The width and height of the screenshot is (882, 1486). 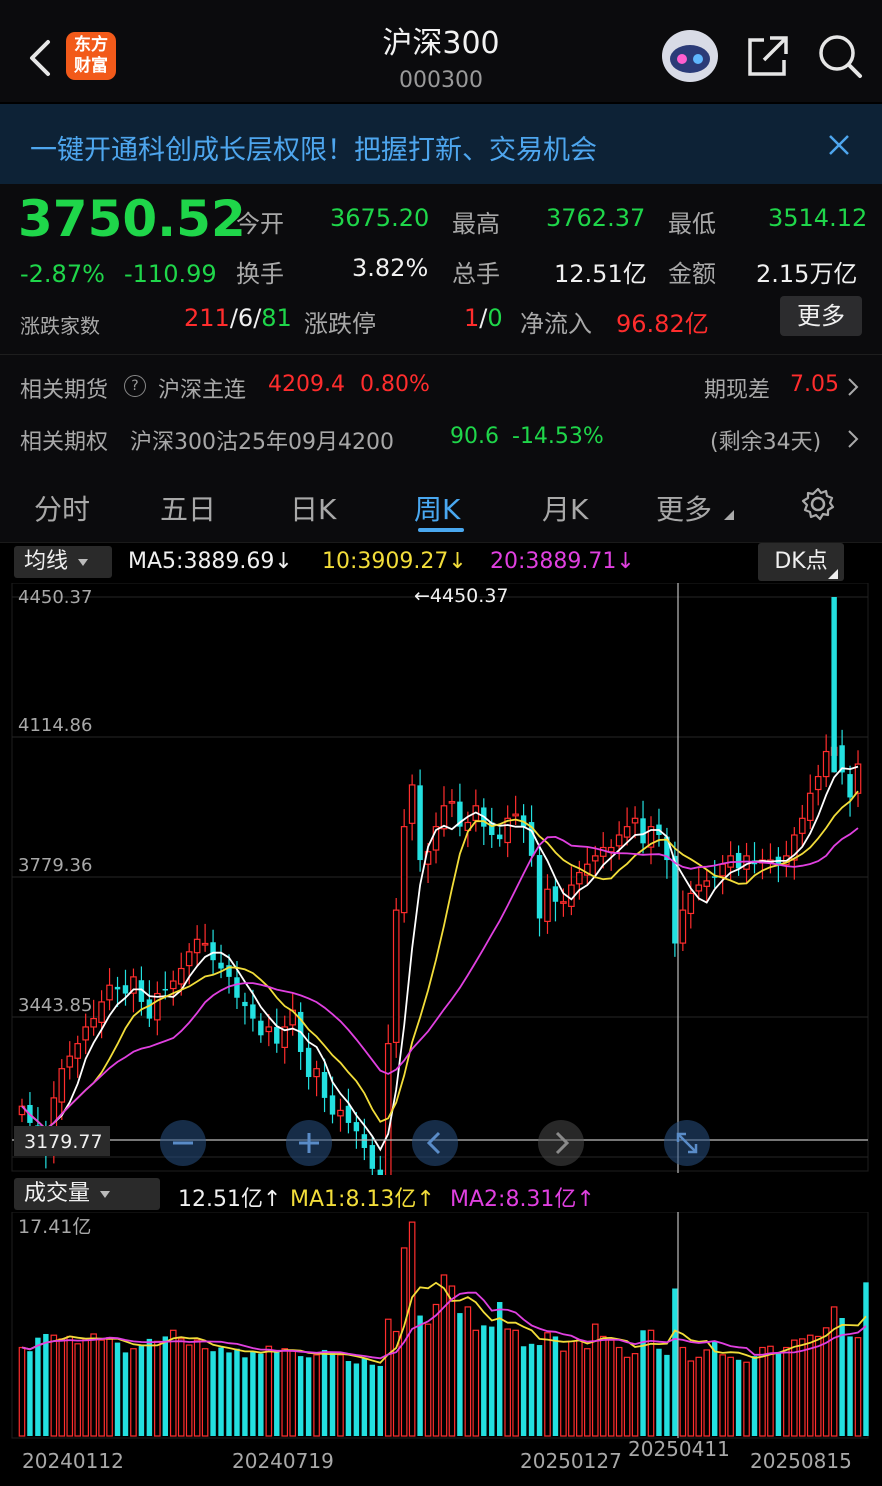 What do you see at coordinates (207, 318) in the screenshot?
I see `up-count: 211` at bounding box center [207, 318].